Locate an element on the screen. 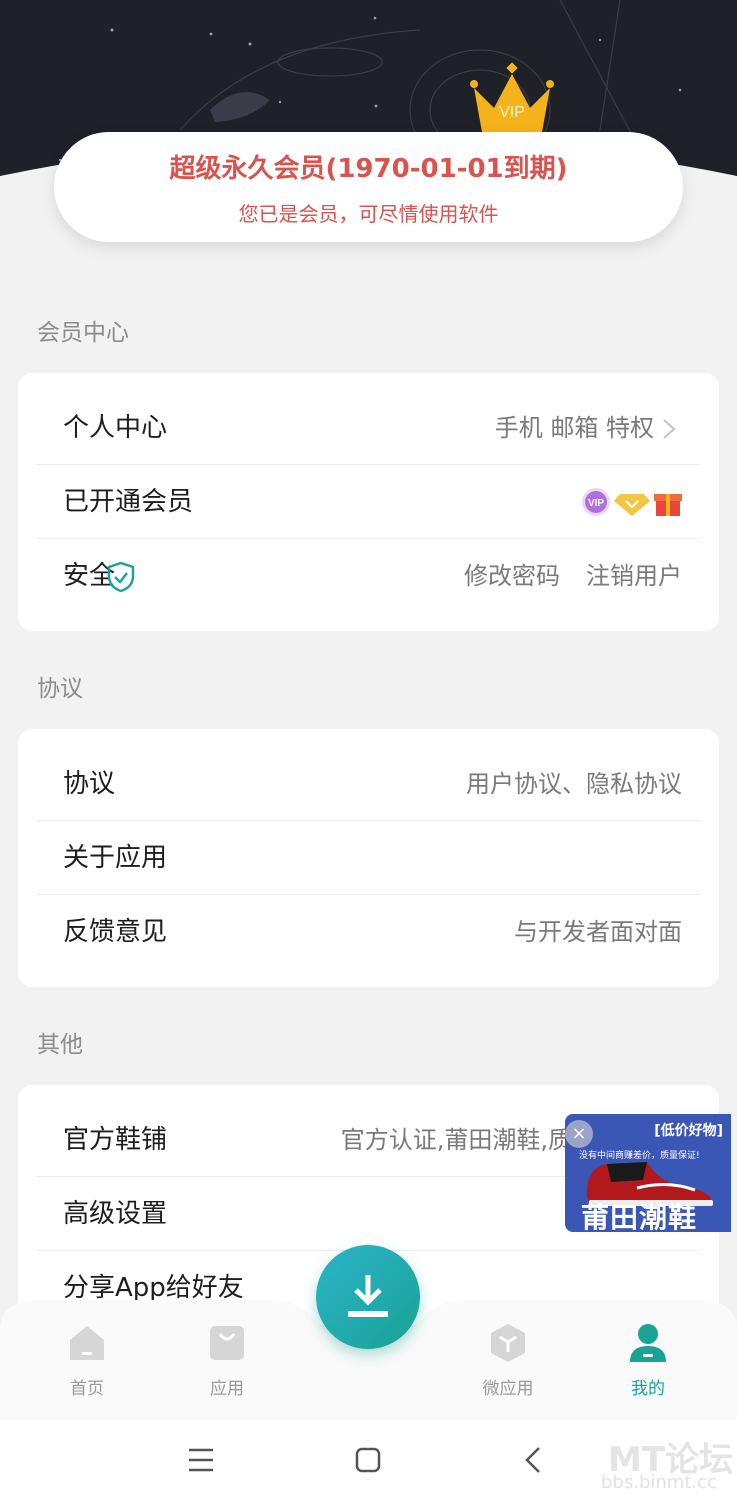 Image resolution: width=737 pixels, height=1500 pixels. vip-status-card: 超级永久会员(1970-01-01到期) 您已是会员，可尽情使用软件 is located at coordinates (368, 187).